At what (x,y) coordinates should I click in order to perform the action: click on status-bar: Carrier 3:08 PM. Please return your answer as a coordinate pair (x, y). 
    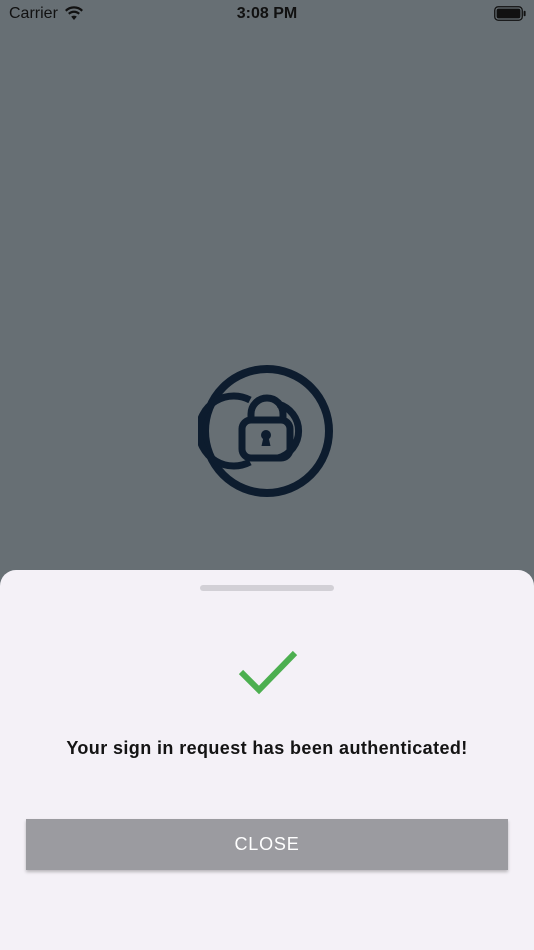
    Looking at the image, I should click on (267, 14).